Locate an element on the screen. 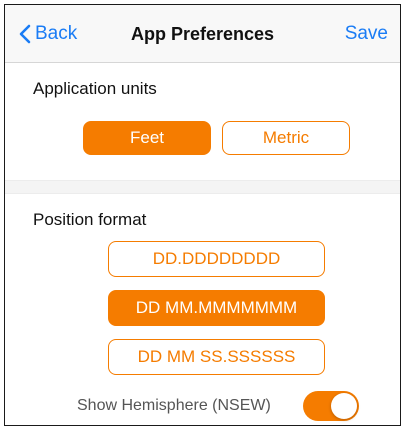 This screenshot has width=405, height=434. save-button: Save is located at coordinates (366, 34).